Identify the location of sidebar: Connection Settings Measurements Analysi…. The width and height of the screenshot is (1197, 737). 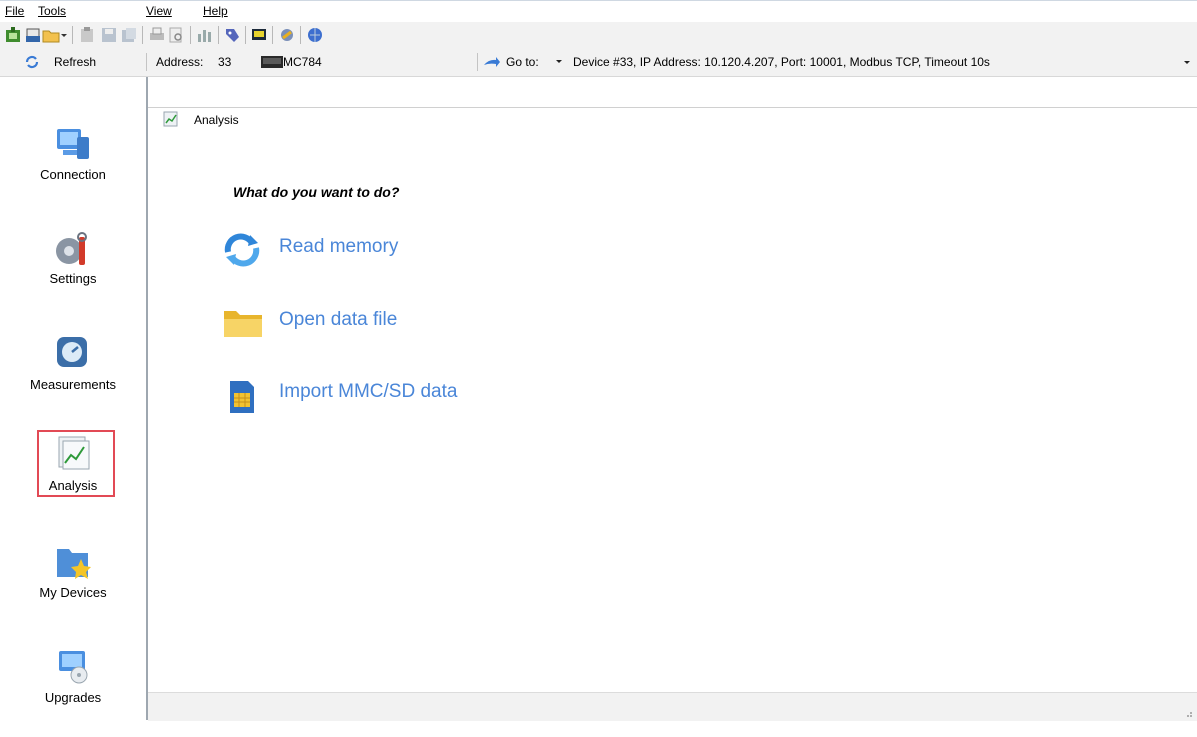
(74, 398).